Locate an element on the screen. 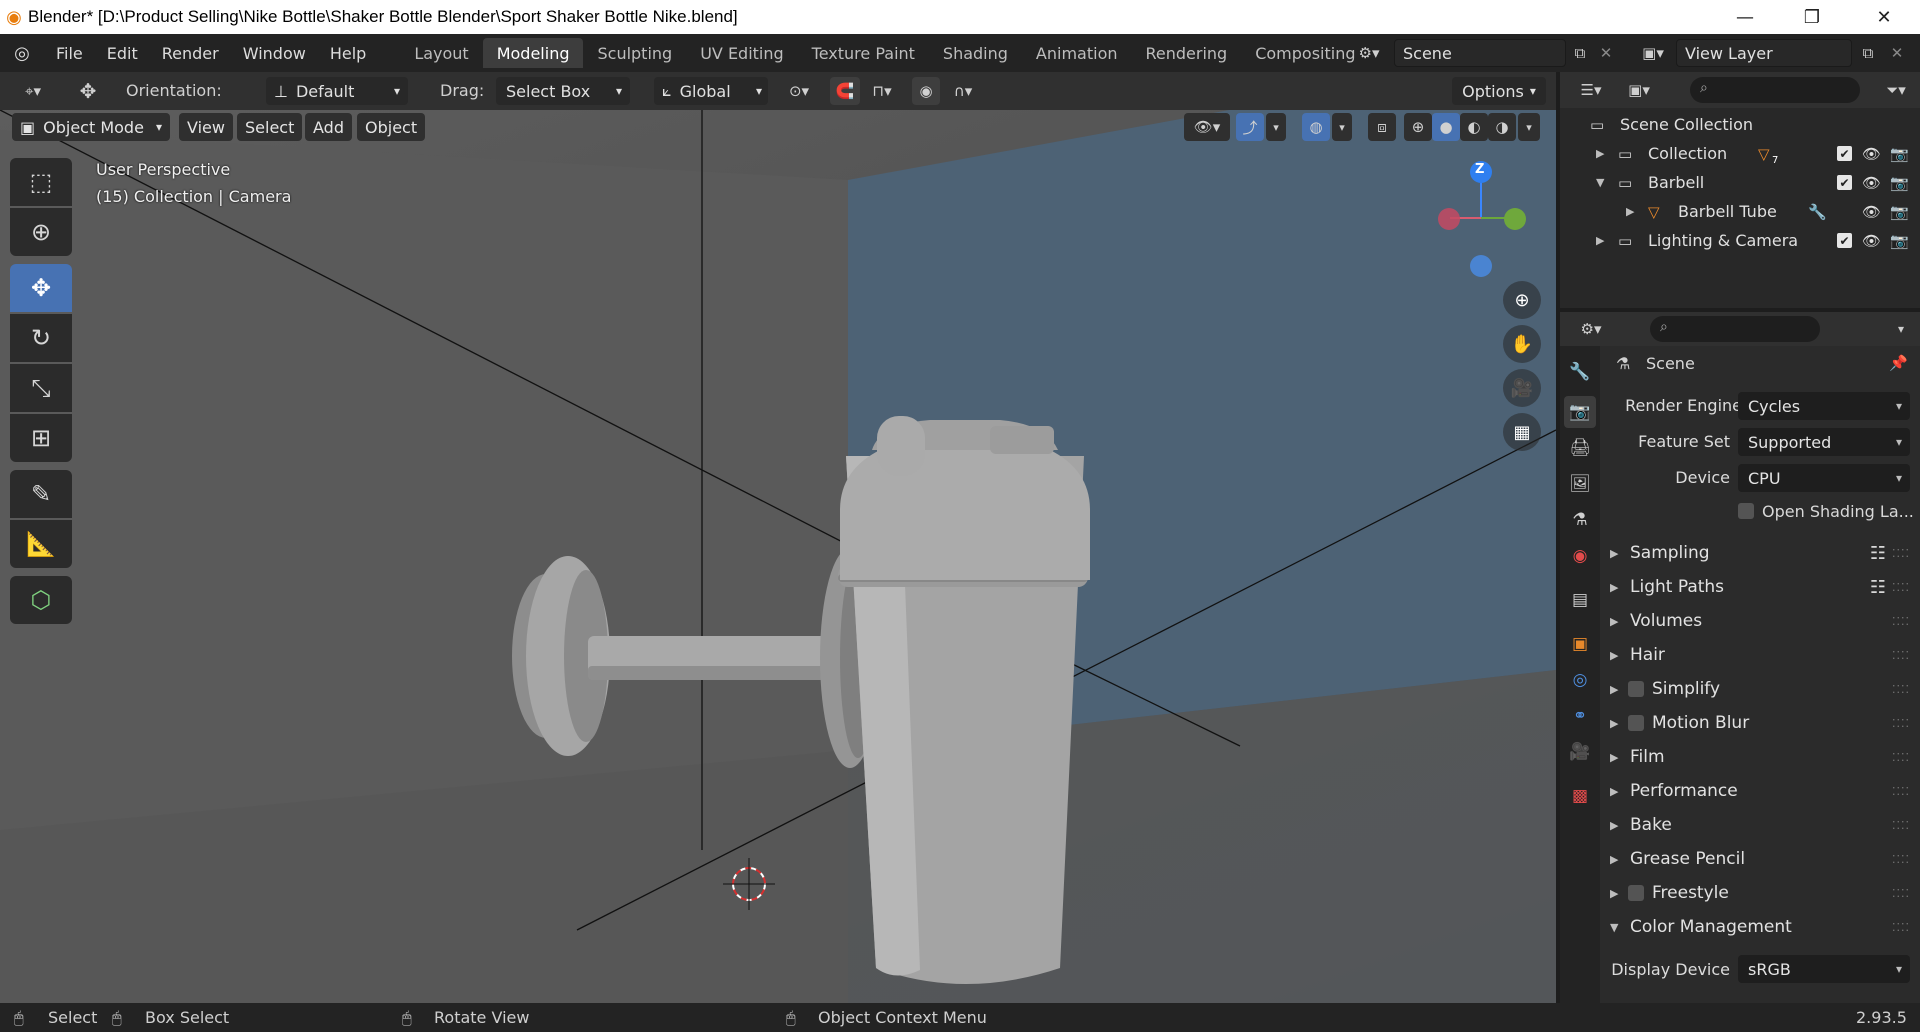 This screenshot has width=1920, height=1032. shading-dropdown-icon: ▾ is located at coordinates (1529, 127).